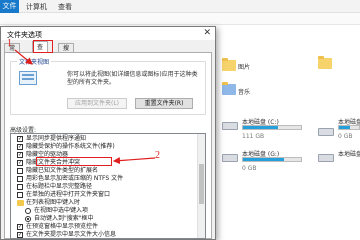 This screenshot has height=240, width=360. Describe the element at coordinates (9, 6) in the screenshot. I see `tab-file: 文件` at that location.